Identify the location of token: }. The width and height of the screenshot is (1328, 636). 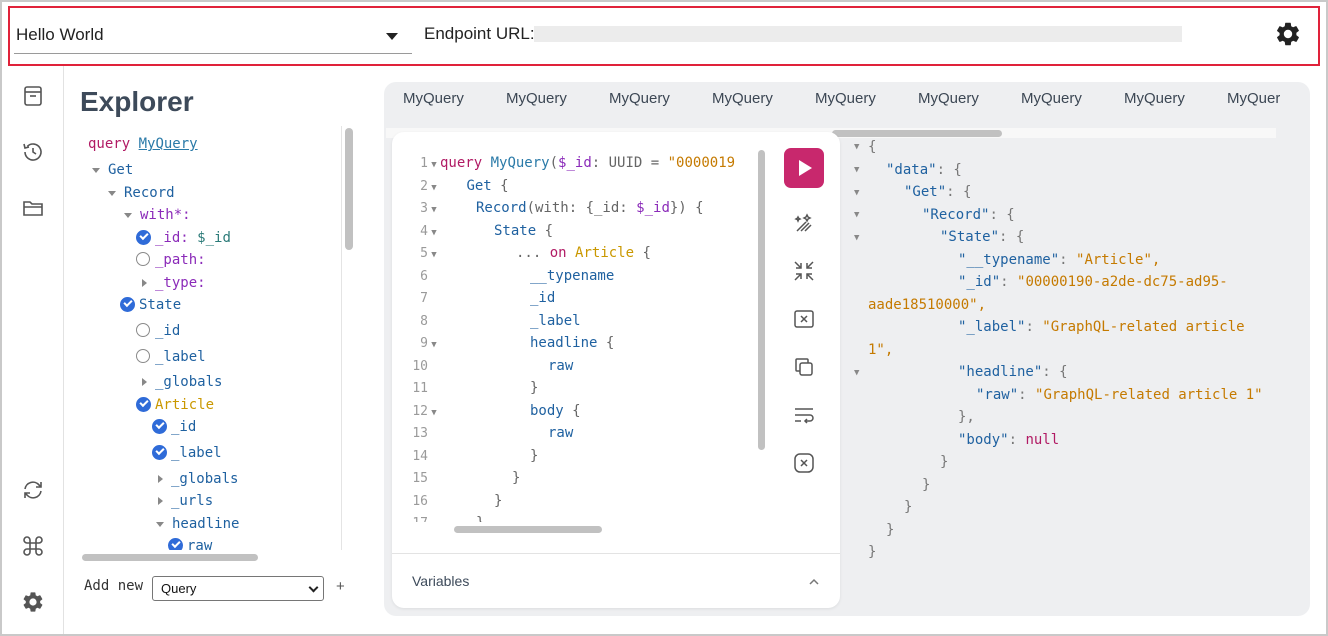
(498, 501).